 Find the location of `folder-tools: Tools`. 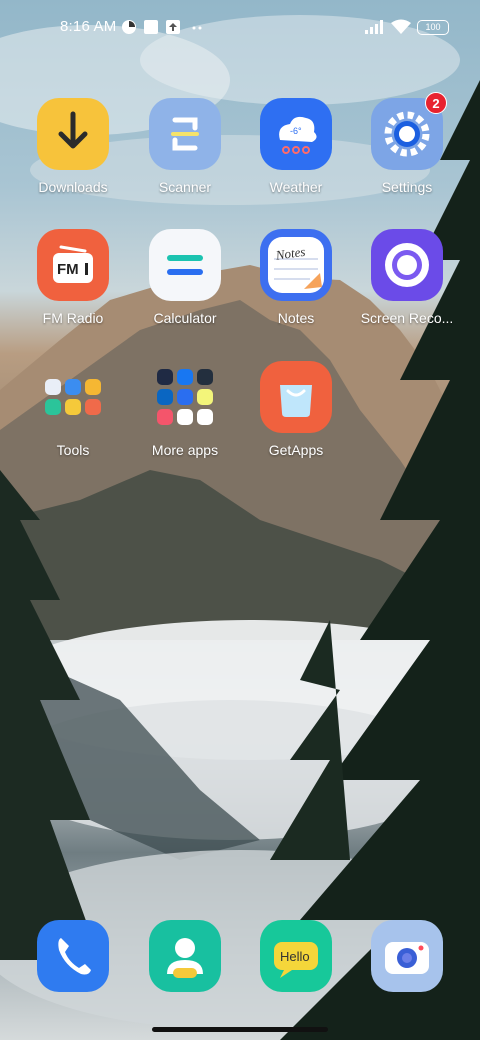

folder-tools: Tools is located at coordinates (73, 409).